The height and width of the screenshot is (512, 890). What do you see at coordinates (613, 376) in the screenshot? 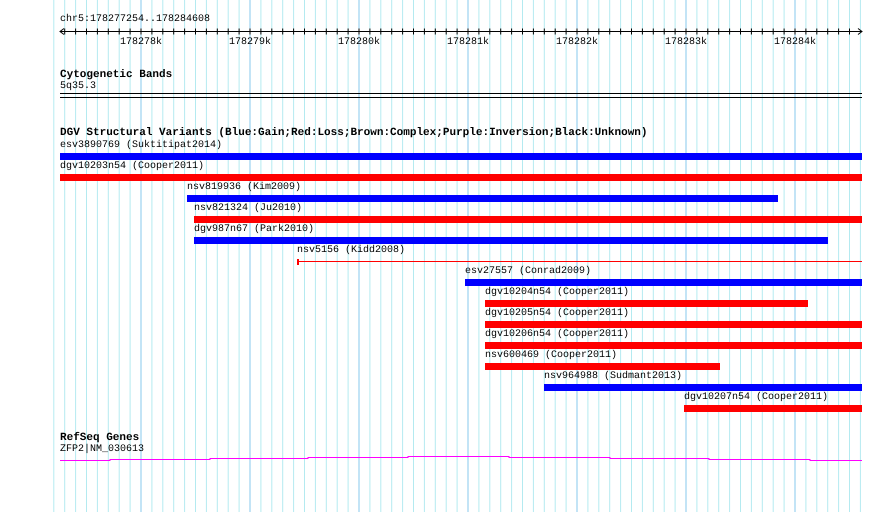
I see `feature-label: nsv964988 (Sudmant2013)` at bounding box center [613, 376].